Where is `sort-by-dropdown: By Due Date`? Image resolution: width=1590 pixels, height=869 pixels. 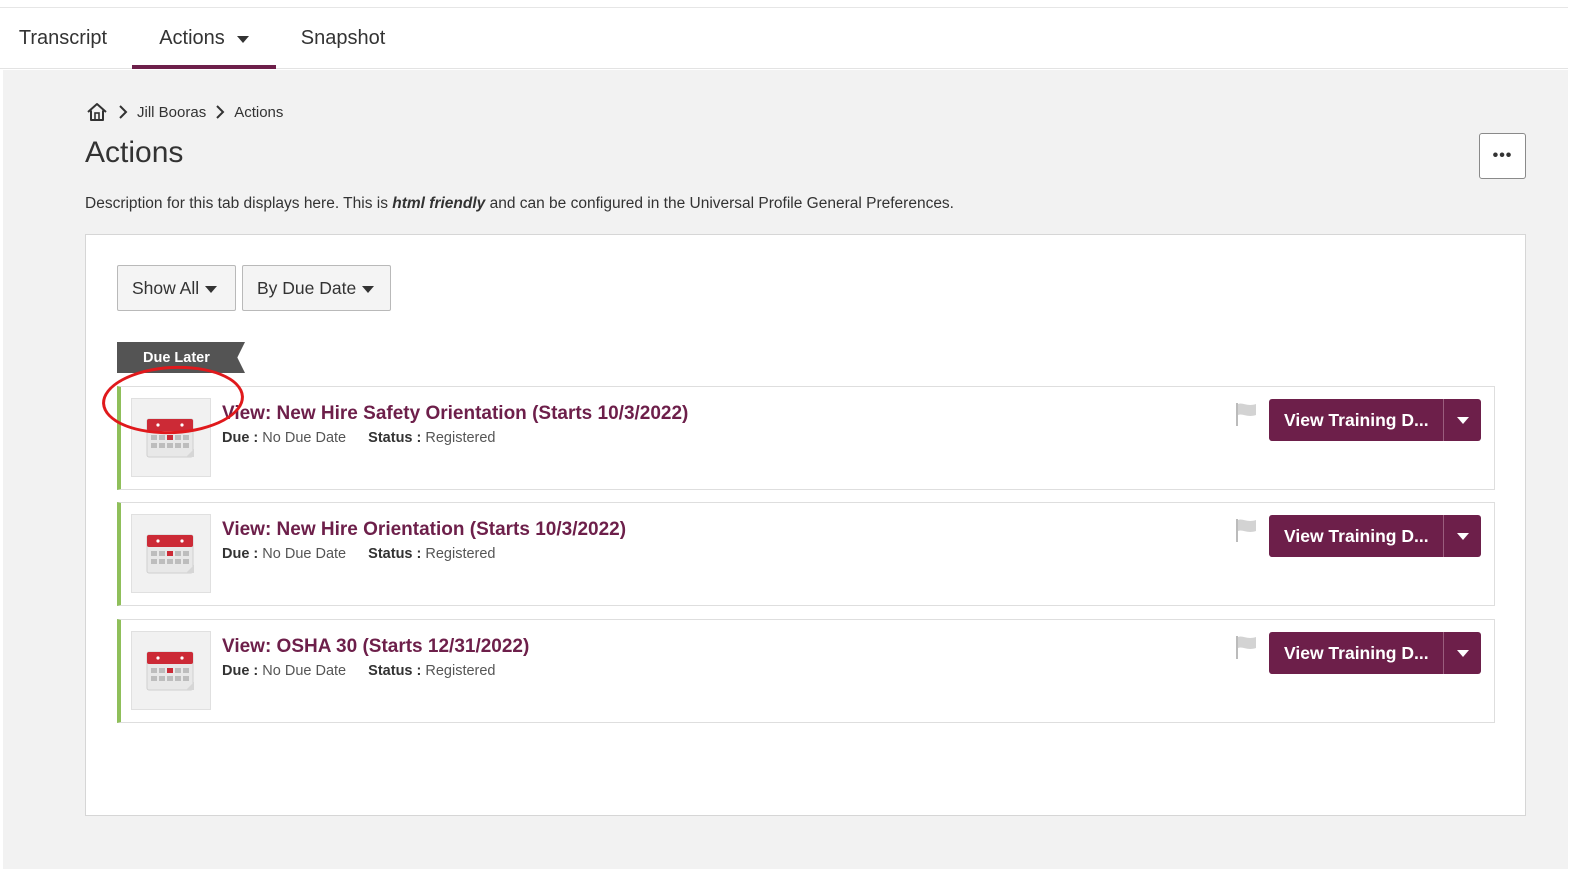 sort-by-dropdown: By Due Date is located at coordinates (316, 288).